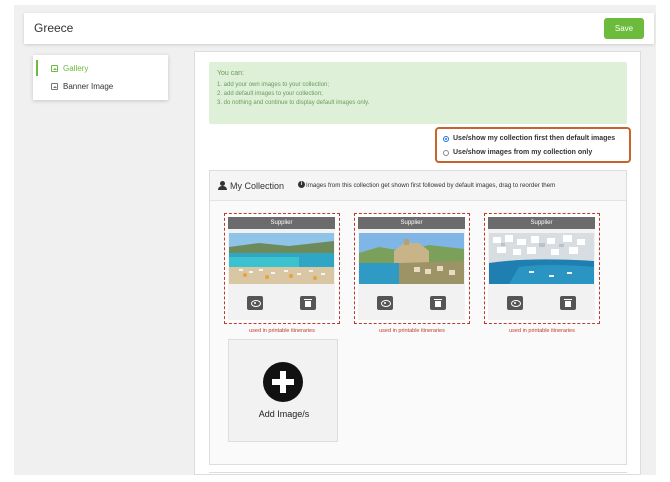 This screenshot has height=482, width=670. What do you see at coordinates (339, 28) in the screenshot?
I see `page-header: Greece Save` at bounding box center [339, 28].